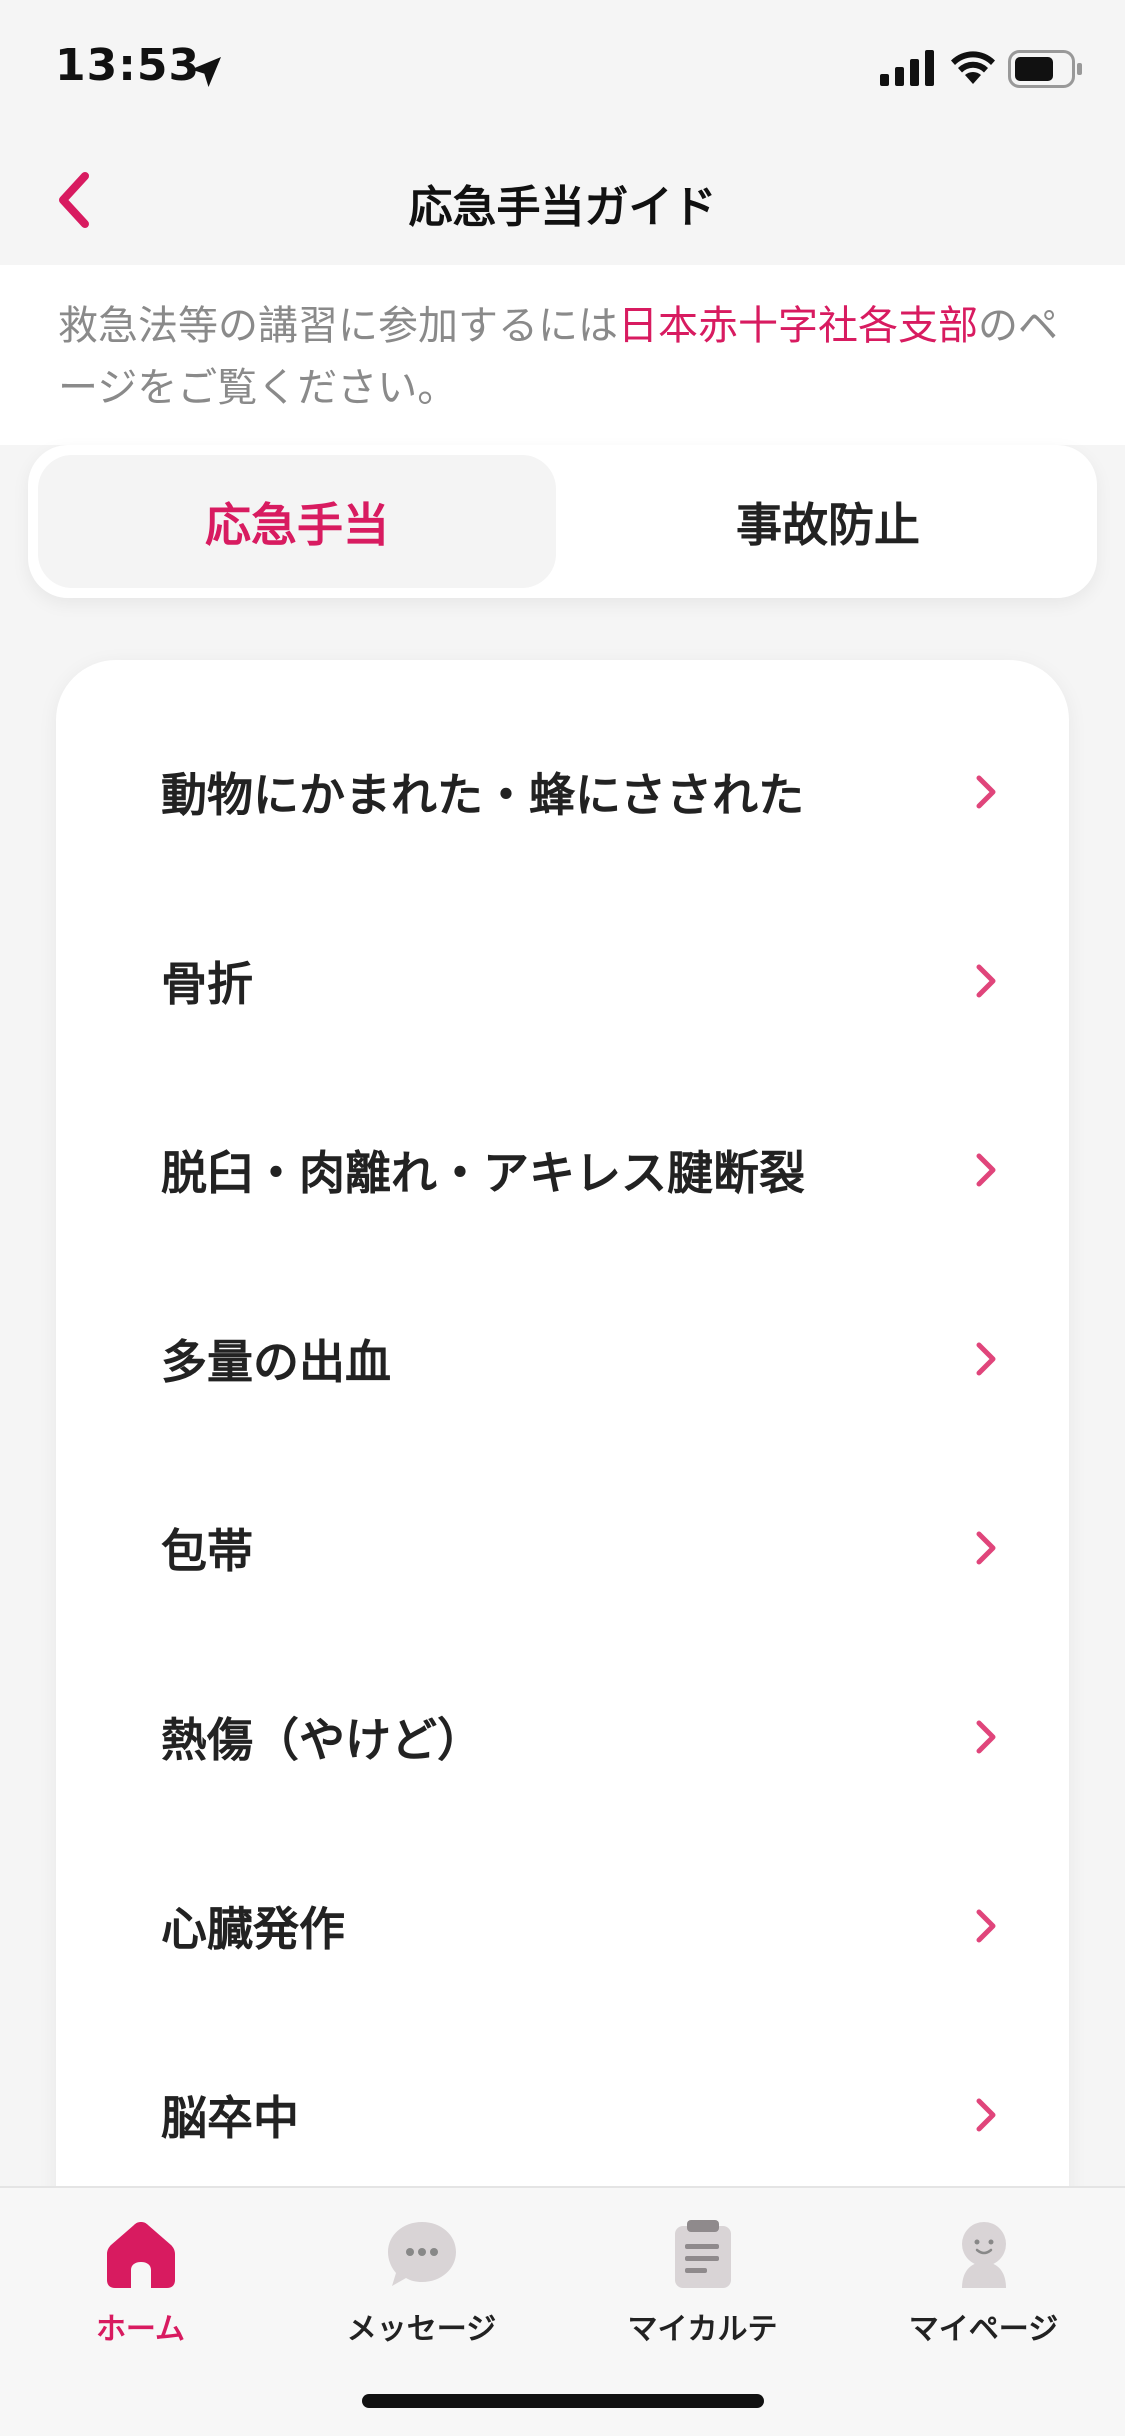  I want to click on list-item-animal-bites-stings: 動物にかまれた・蜂にさされた, so click(562, 791).